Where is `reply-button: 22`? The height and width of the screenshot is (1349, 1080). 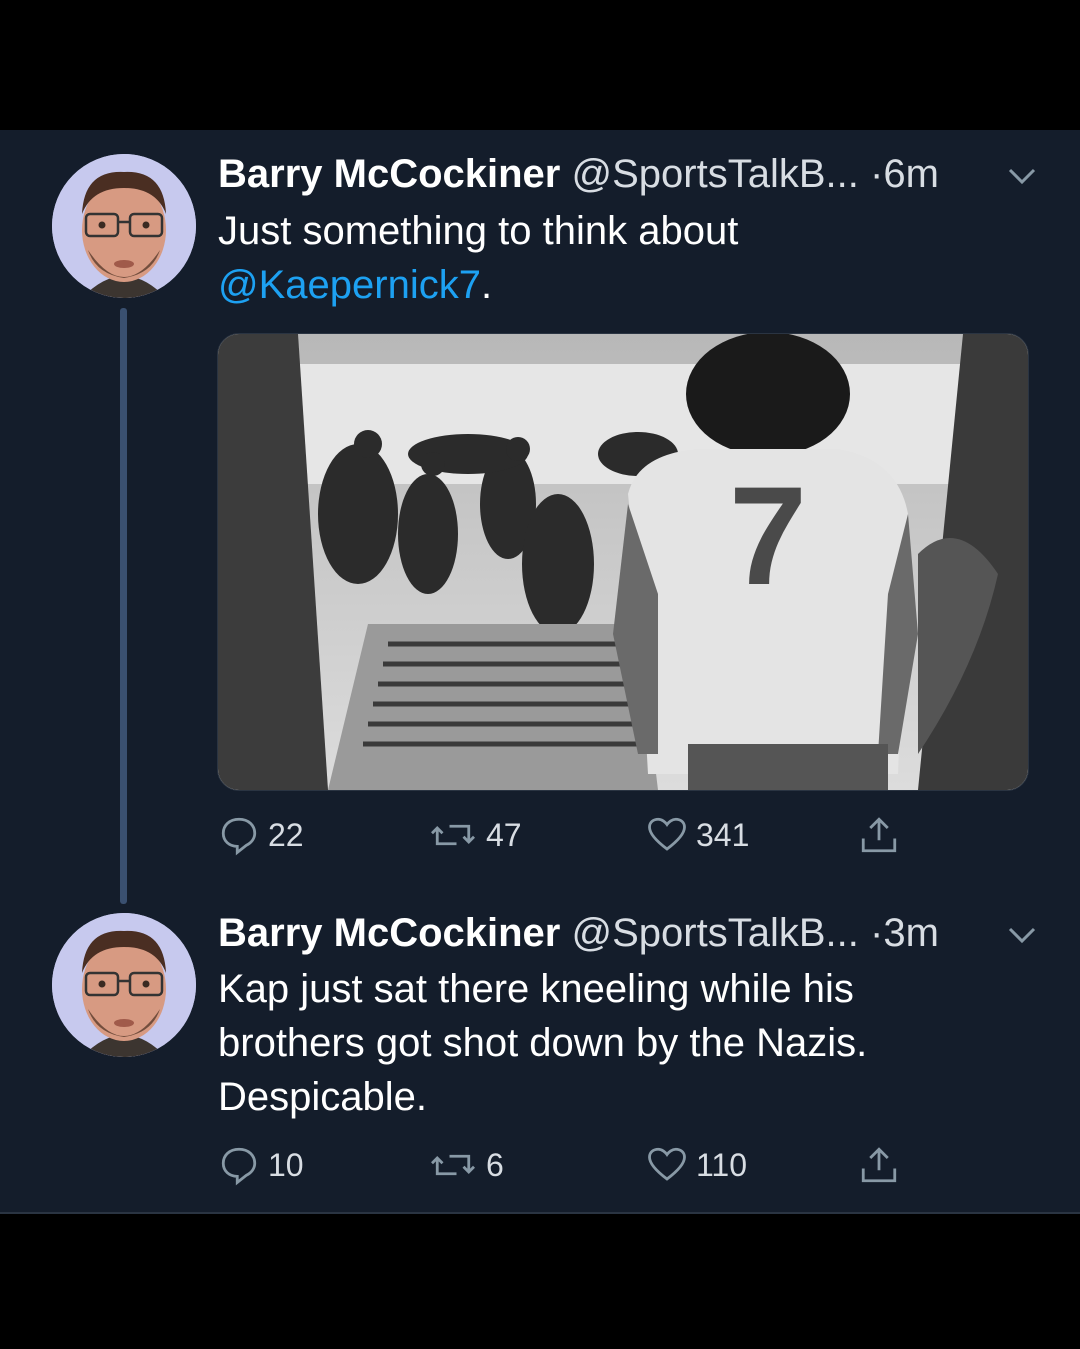 reply-button: 22 is located at coordinates (261, 835).